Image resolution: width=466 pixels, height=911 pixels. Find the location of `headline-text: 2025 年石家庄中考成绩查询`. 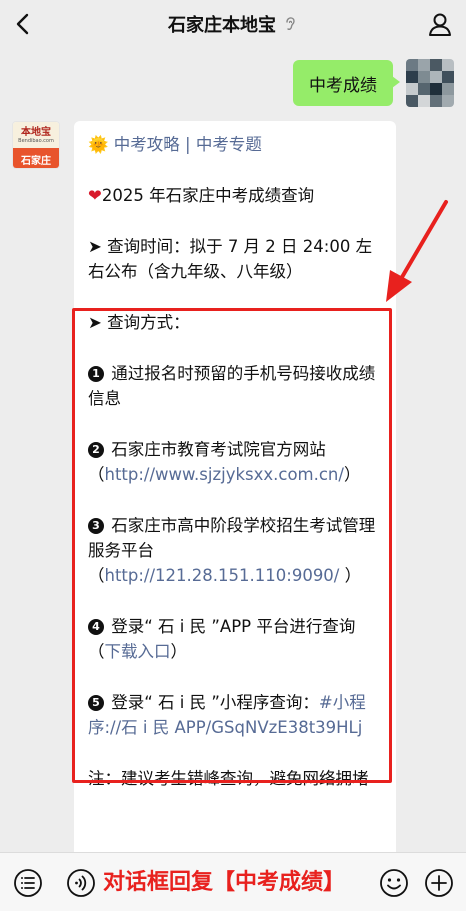

headline-text: 2025 年石家庄中考成绩查询 is located at coordinates (208, 195).